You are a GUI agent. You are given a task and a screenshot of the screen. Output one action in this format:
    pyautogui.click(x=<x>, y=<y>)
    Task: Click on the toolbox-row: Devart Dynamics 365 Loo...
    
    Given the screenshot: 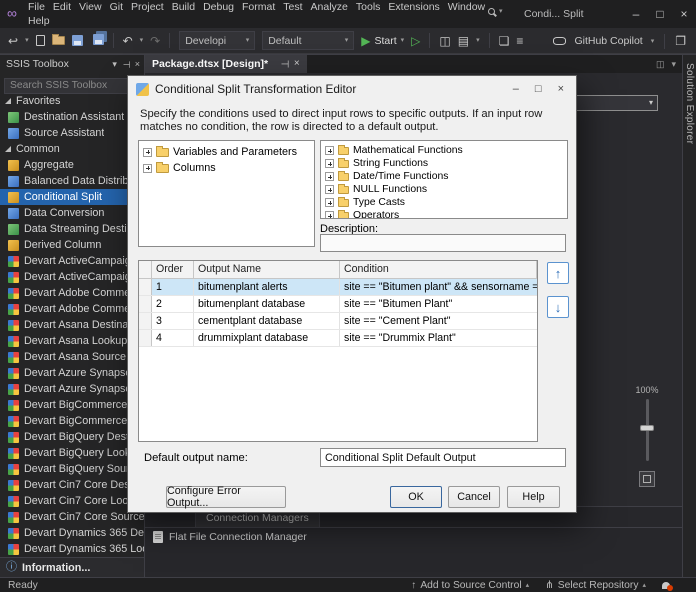 What is the action you would take?
    pyautogui.click(x=72, y=549)
    